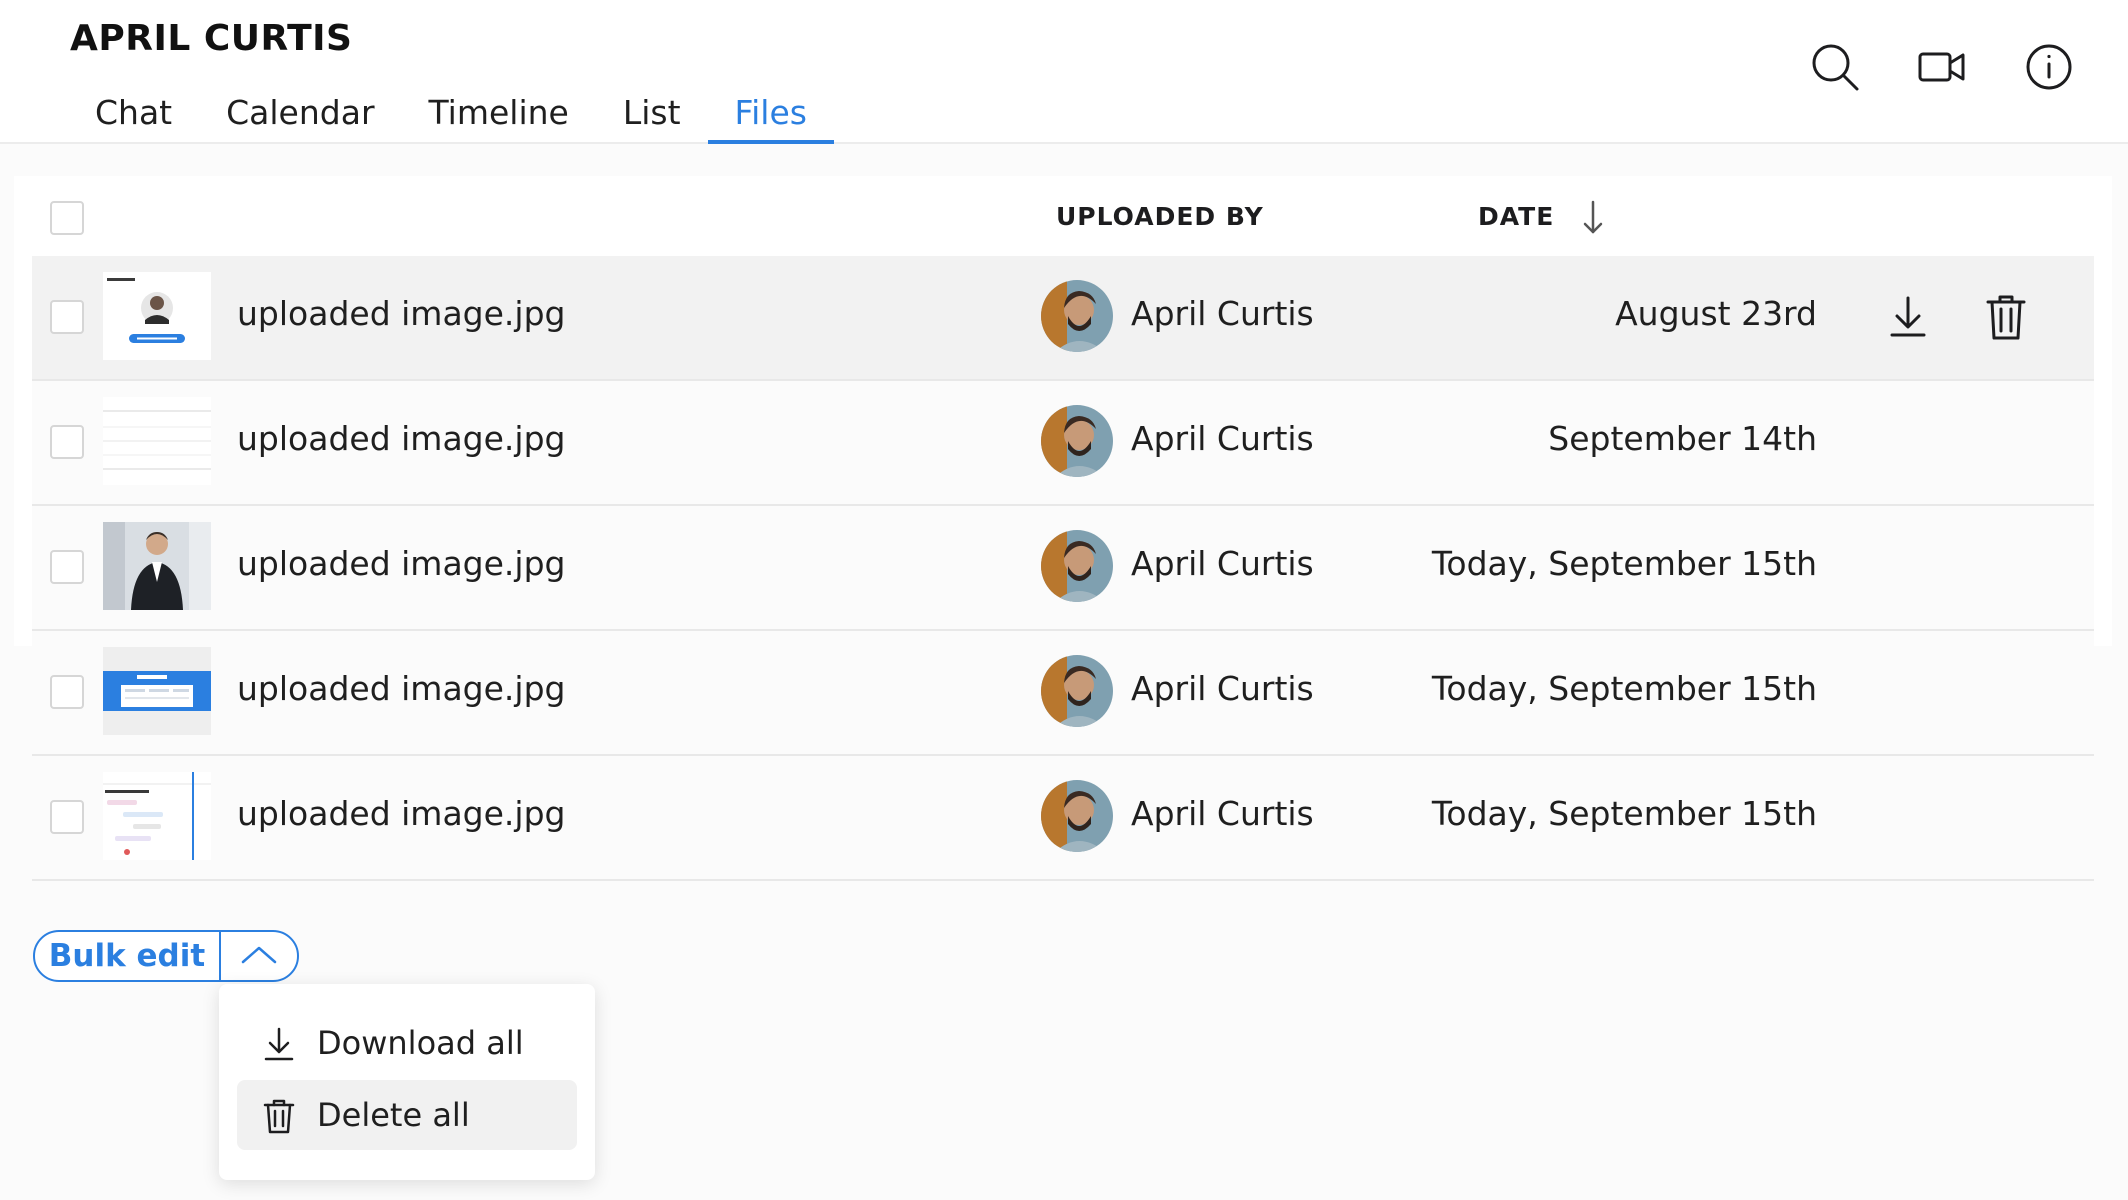  I want to click on arrow-down-icon, so click(1593, 217).